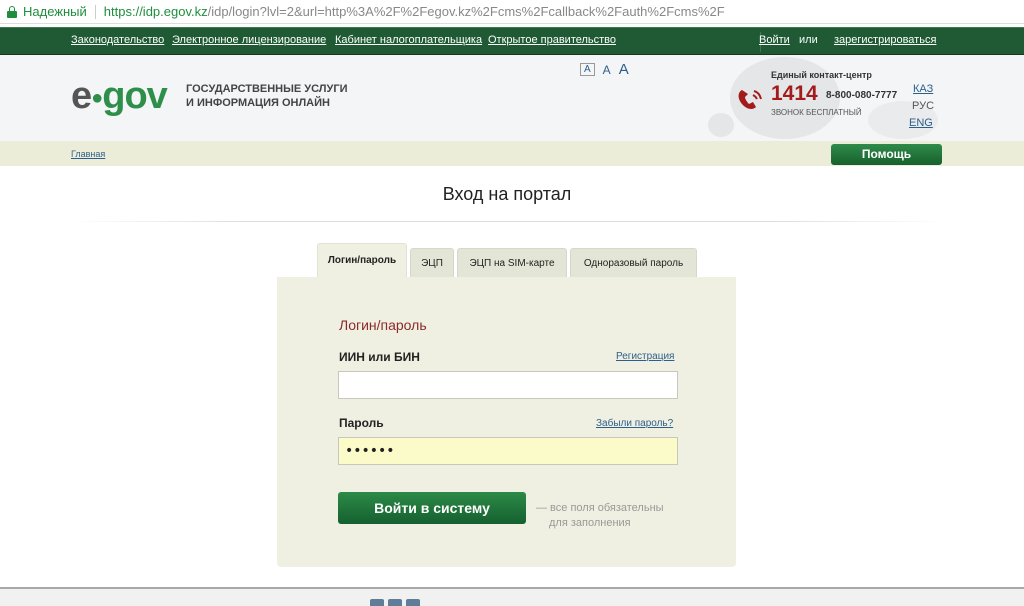 The width and height of the screenshot is (1024, 606). What do you see at coordinates (885, 40) in the screenshot?
I see `register-link-top: зарегистрироваться` at bounding box center [885, 40].